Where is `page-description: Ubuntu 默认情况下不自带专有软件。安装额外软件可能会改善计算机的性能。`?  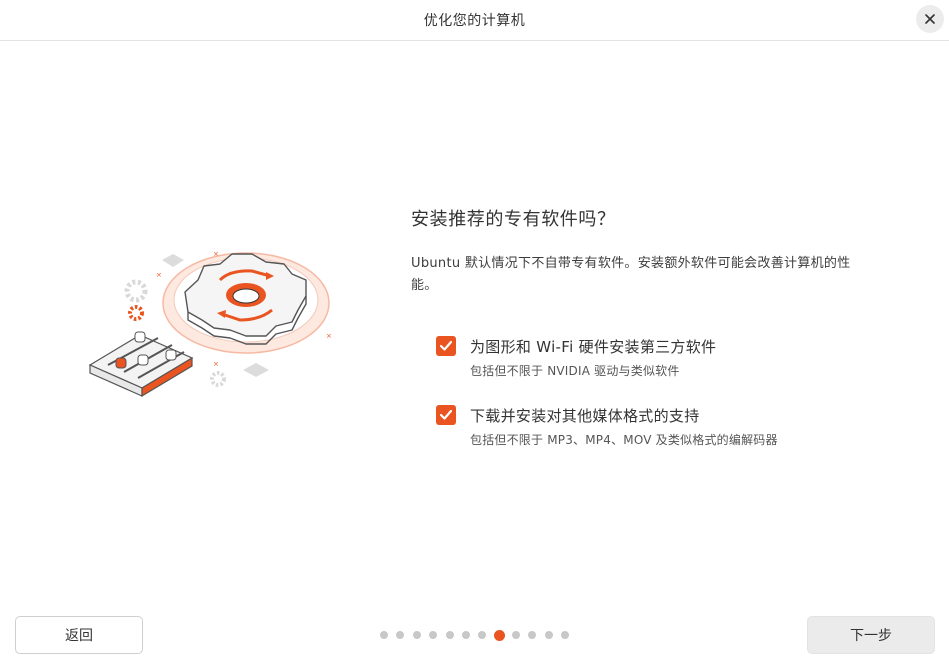
page-description: Ubuntu 默认情况下不自带专有软件。安装额外软件可能会改善计算机的性能。 is located at coordinates (631, 274).